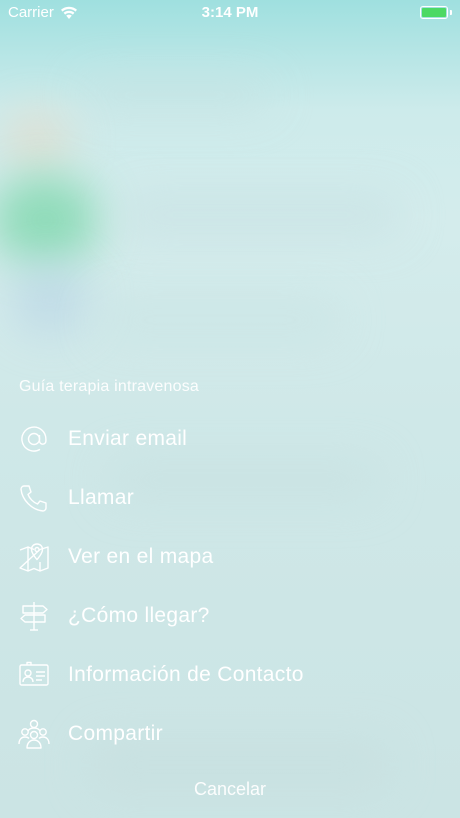 This screenshot has width=460, height=818. I want to click on map-pin-icon, so click(34, 557).